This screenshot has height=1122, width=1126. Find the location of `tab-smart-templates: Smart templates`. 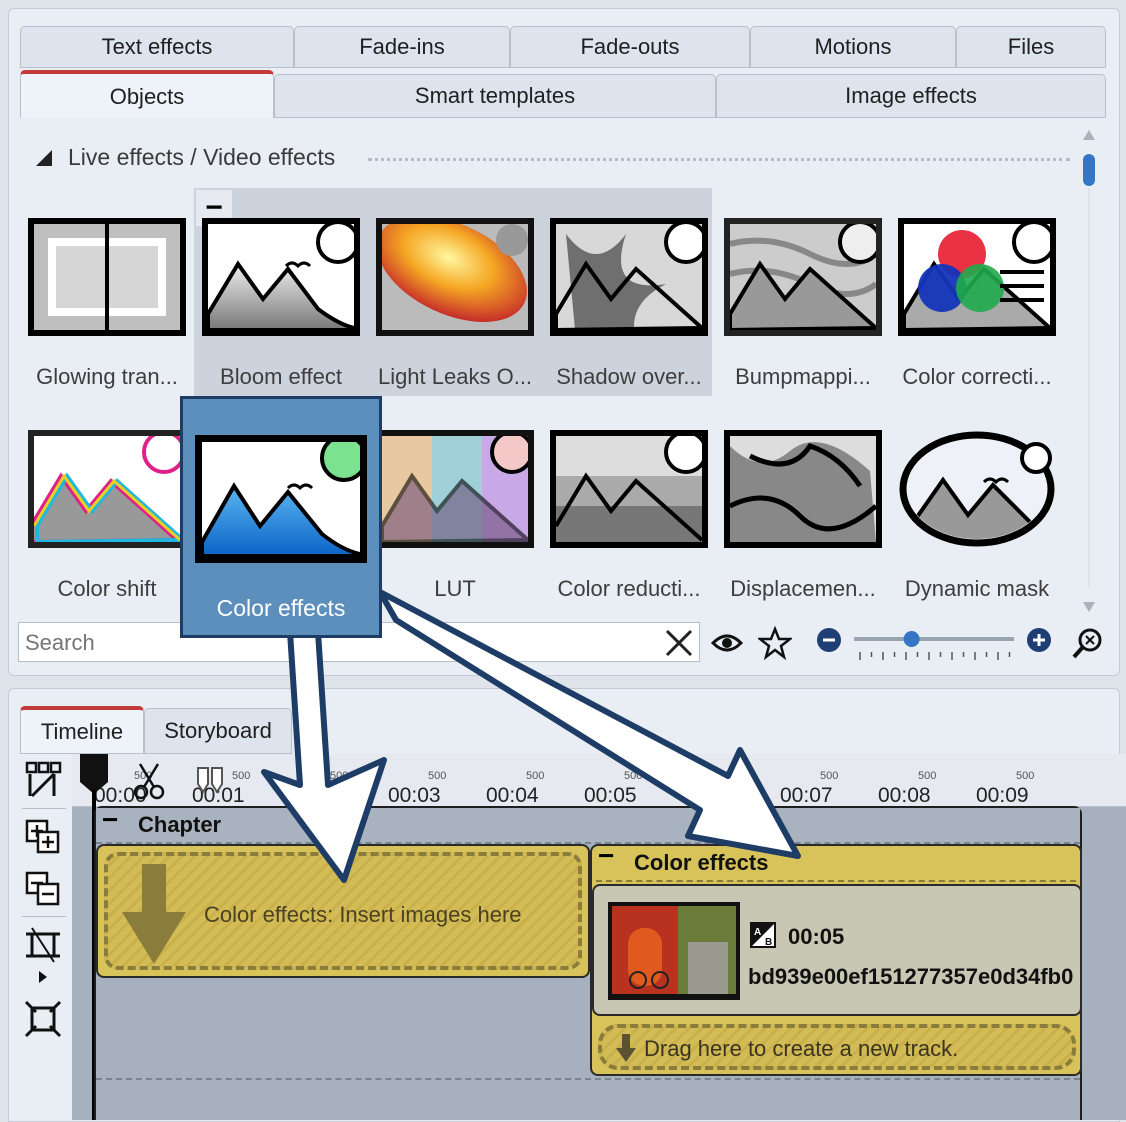

tab-smart-templates: Smart templates is located at coordinates (495, 96).